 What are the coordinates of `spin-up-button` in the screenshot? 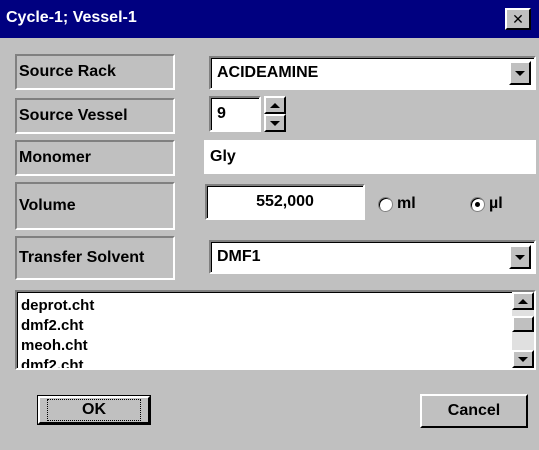 It's located at (275, 105).